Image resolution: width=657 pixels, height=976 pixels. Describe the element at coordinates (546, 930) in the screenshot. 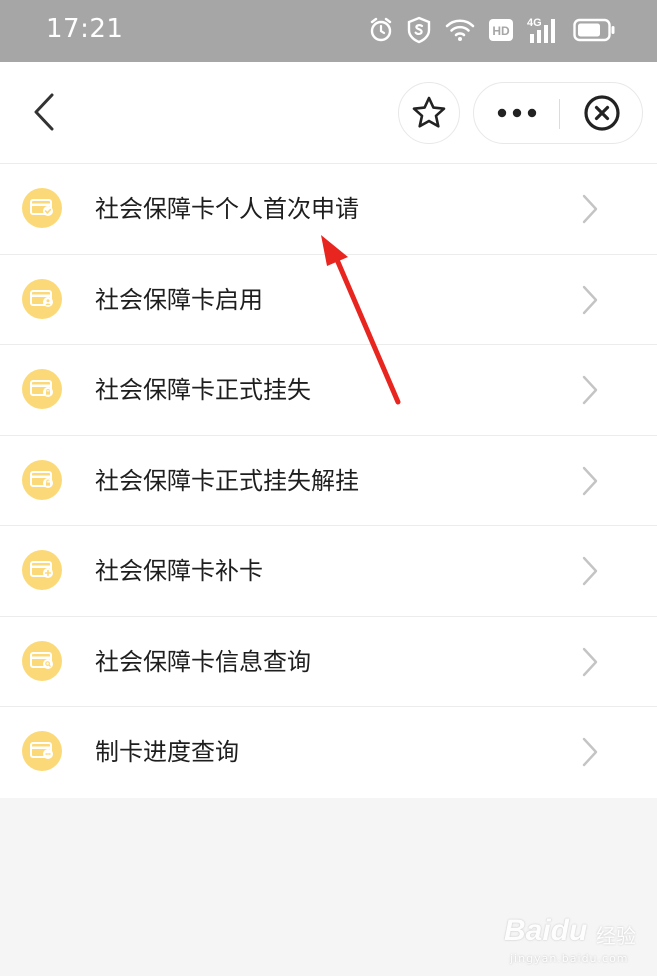

I see `watermark-brand: Baidu` at that location.